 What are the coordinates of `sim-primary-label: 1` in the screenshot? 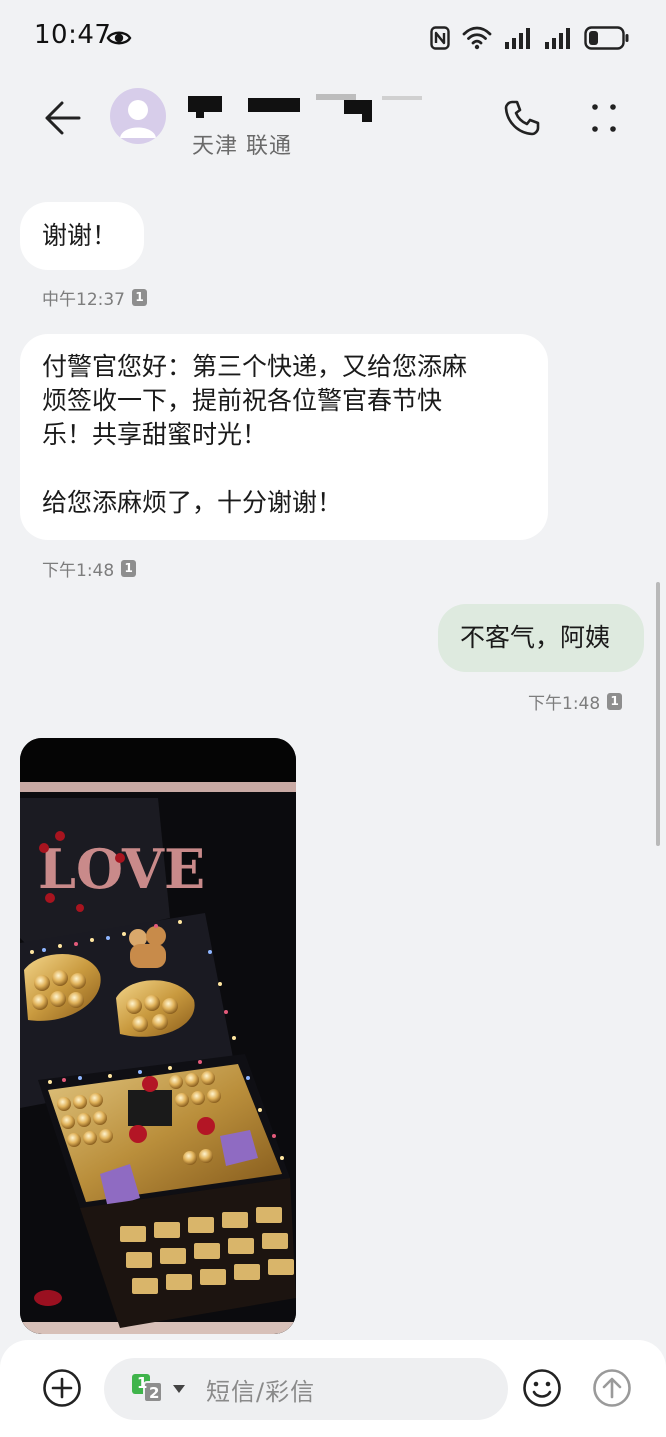 It's located at (142, 1383).